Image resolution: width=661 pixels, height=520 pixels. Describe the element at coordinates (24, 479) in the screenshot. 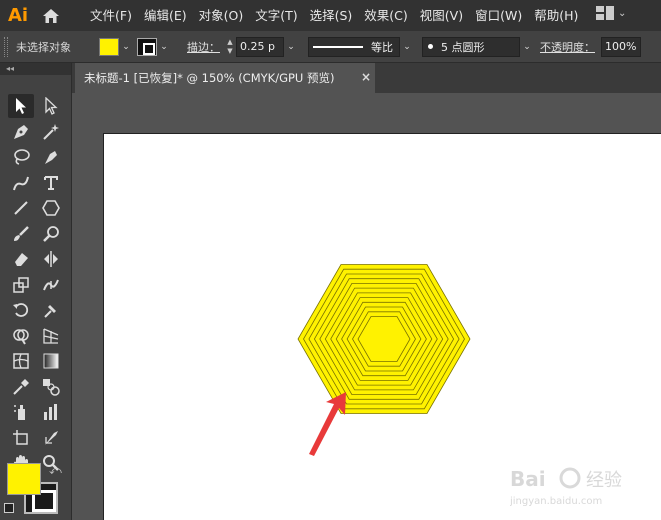

I see `fill-color-box` at that location.